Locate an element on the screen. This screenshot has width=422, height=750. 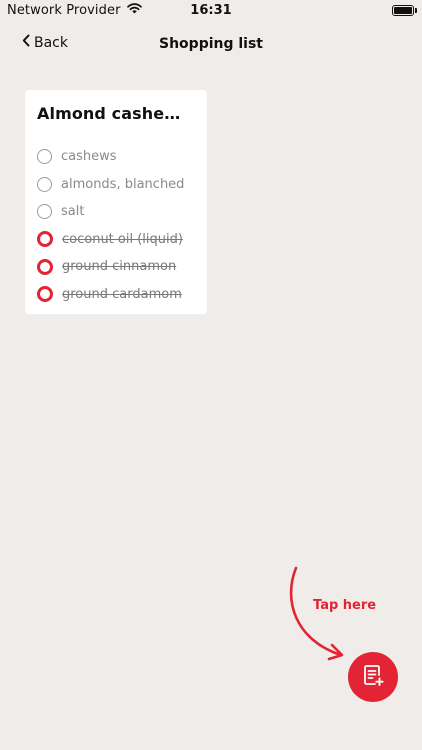
list-add-icon is located at coordinates (373, 677).